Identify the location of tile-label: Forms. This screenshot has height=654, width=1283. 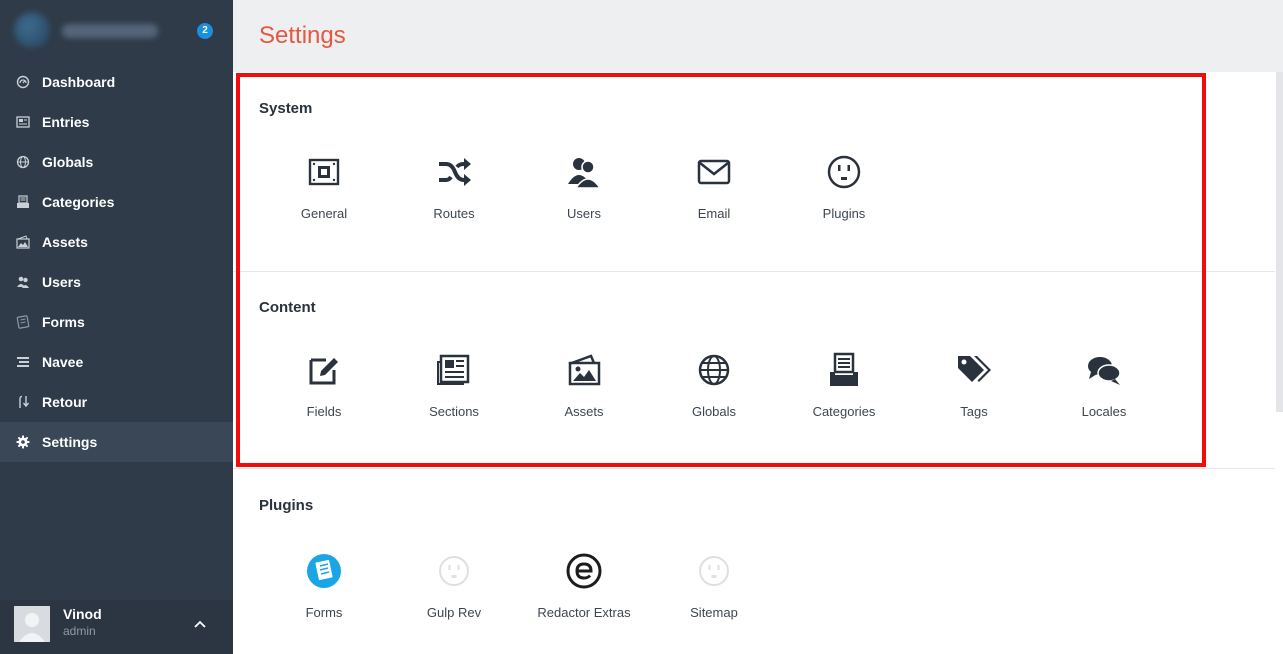
(324, 612).